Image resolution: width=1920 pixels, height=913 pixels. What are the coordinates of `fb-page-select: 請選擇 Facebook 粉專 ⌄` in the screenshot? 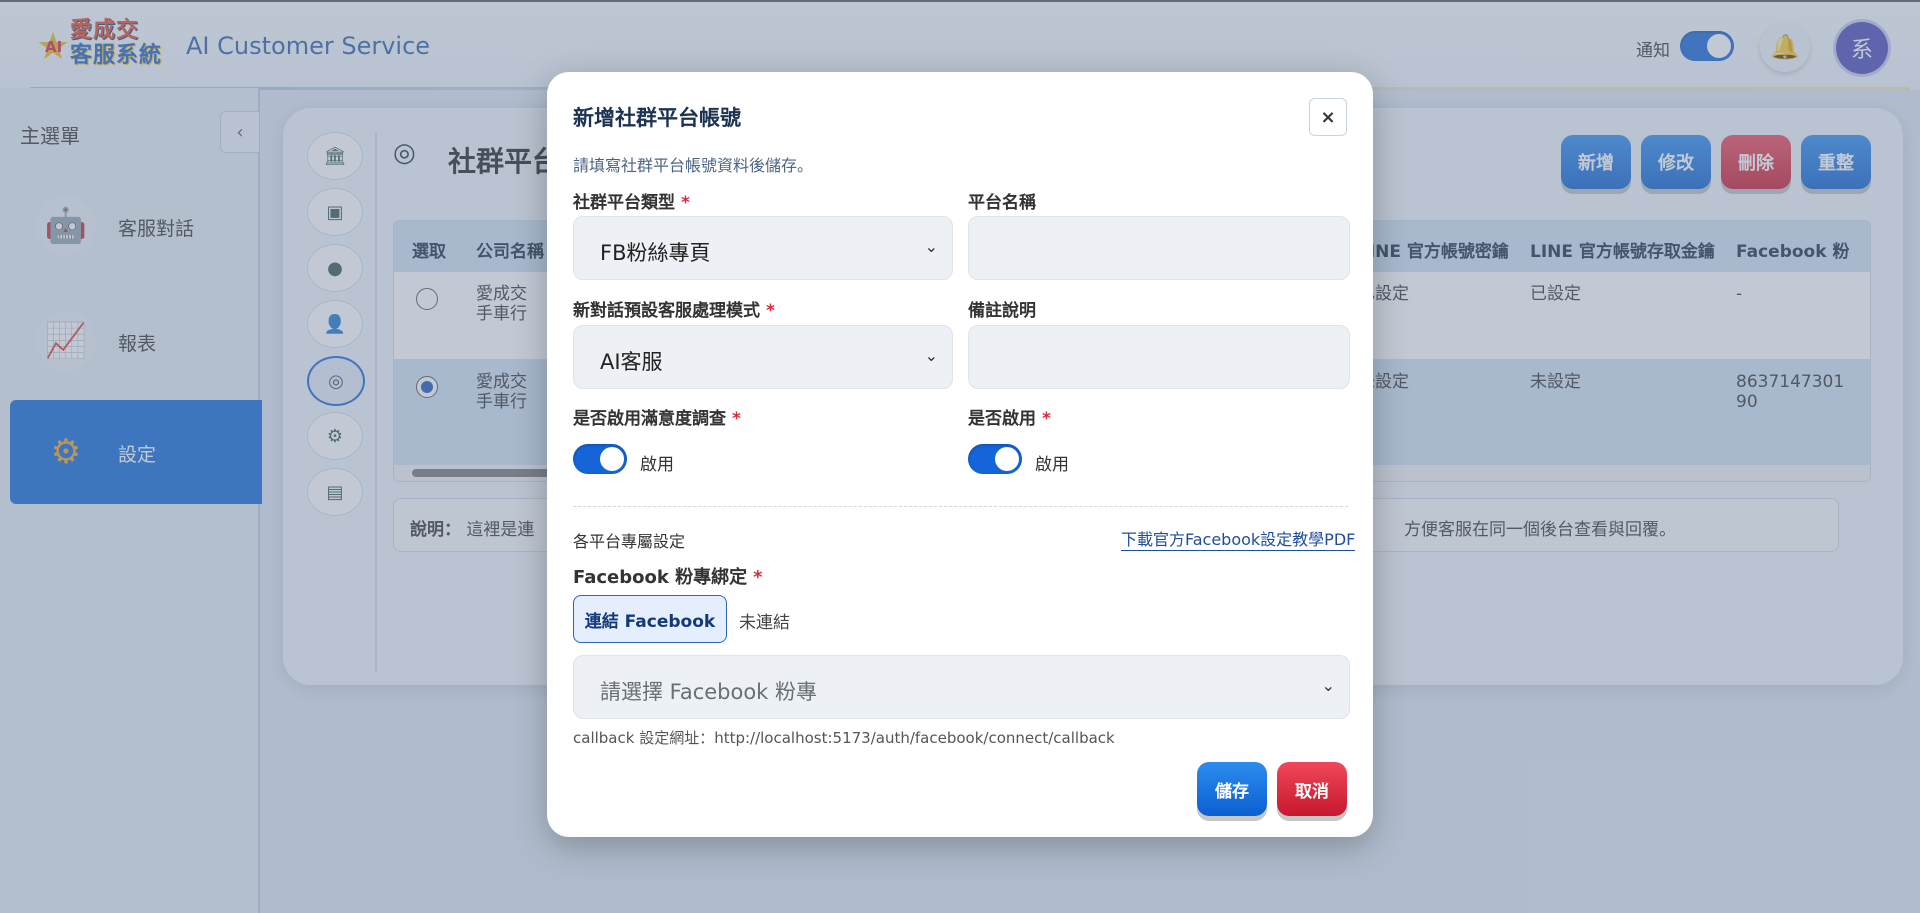 It's located at (961, 687).